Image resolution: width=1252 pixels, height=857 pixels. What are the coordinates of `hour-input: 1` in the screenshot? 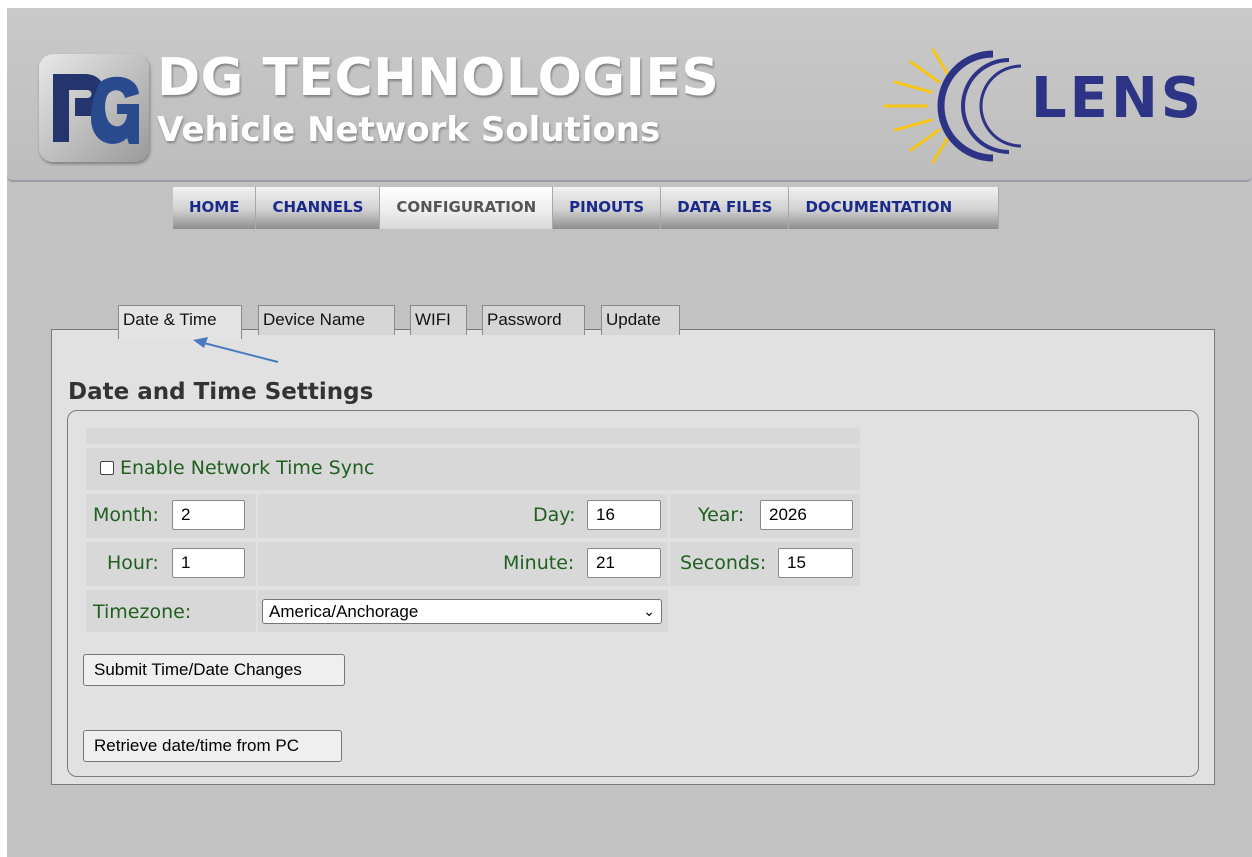 It's located at (208, 563).